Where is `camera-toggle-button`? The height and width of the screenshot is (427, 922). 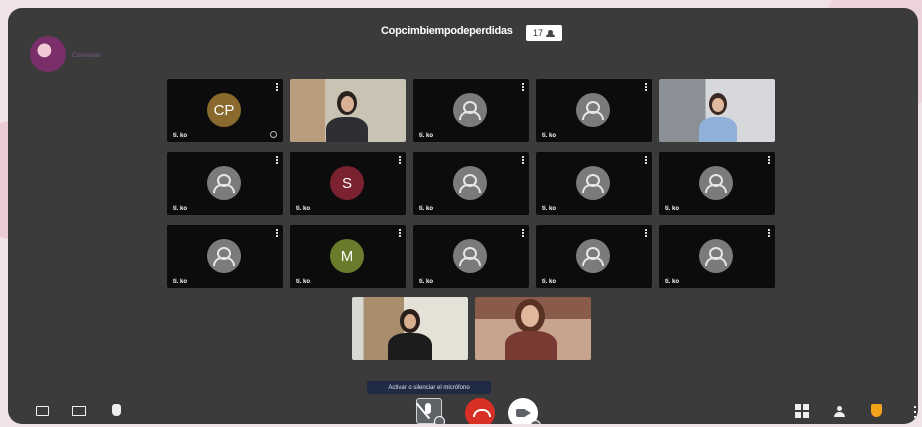
camera-toggle-button is located at coordinates (524, 411).